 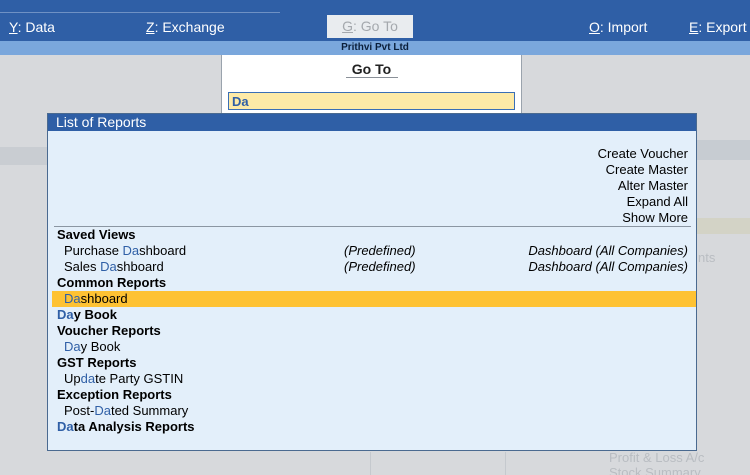 I want to click on section-saved-views: Saved Views, so click(x=96, y=234).